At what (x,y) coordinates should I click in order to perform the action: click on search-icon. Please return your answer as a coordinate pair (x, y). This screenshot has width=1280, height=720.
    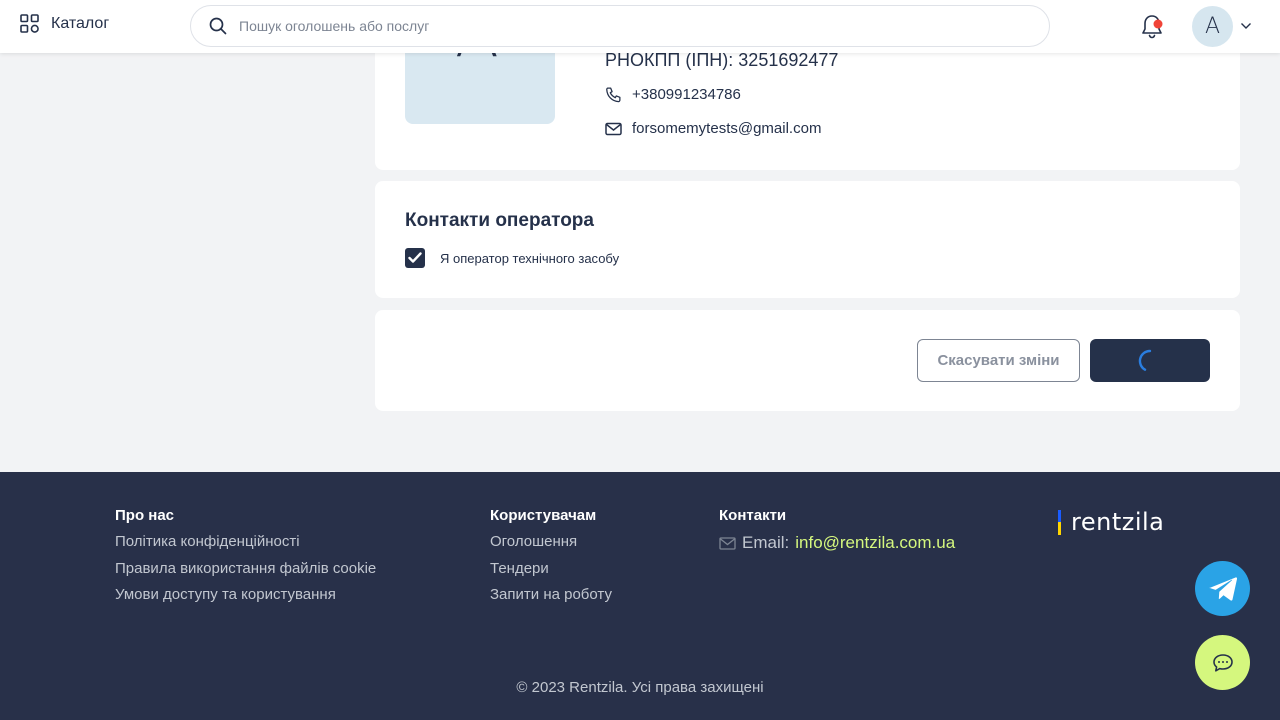
    Looking at the image, I should click on (218, 26).